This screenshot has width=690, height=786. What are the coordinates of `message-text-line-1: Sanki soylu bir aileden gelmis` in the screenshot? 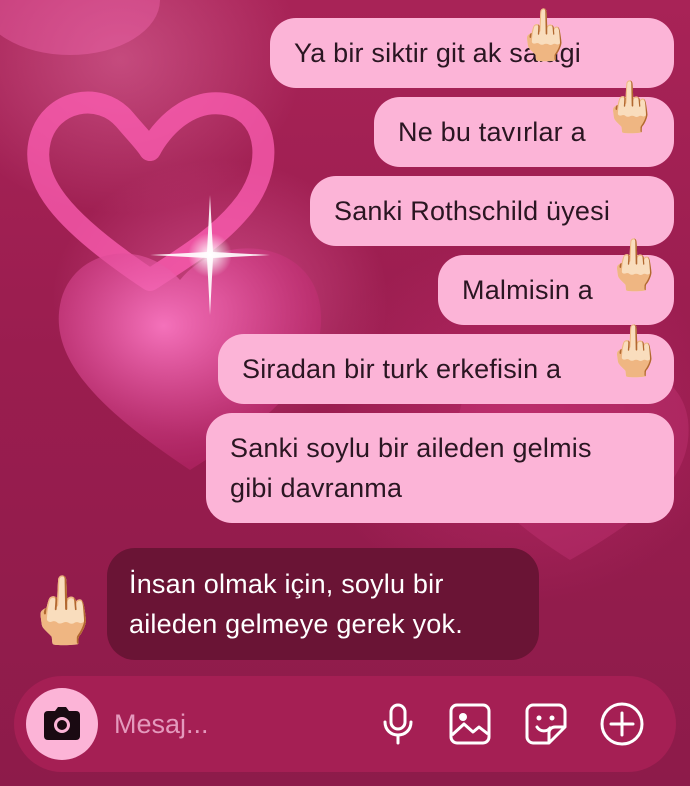 It's located at (411, 448).